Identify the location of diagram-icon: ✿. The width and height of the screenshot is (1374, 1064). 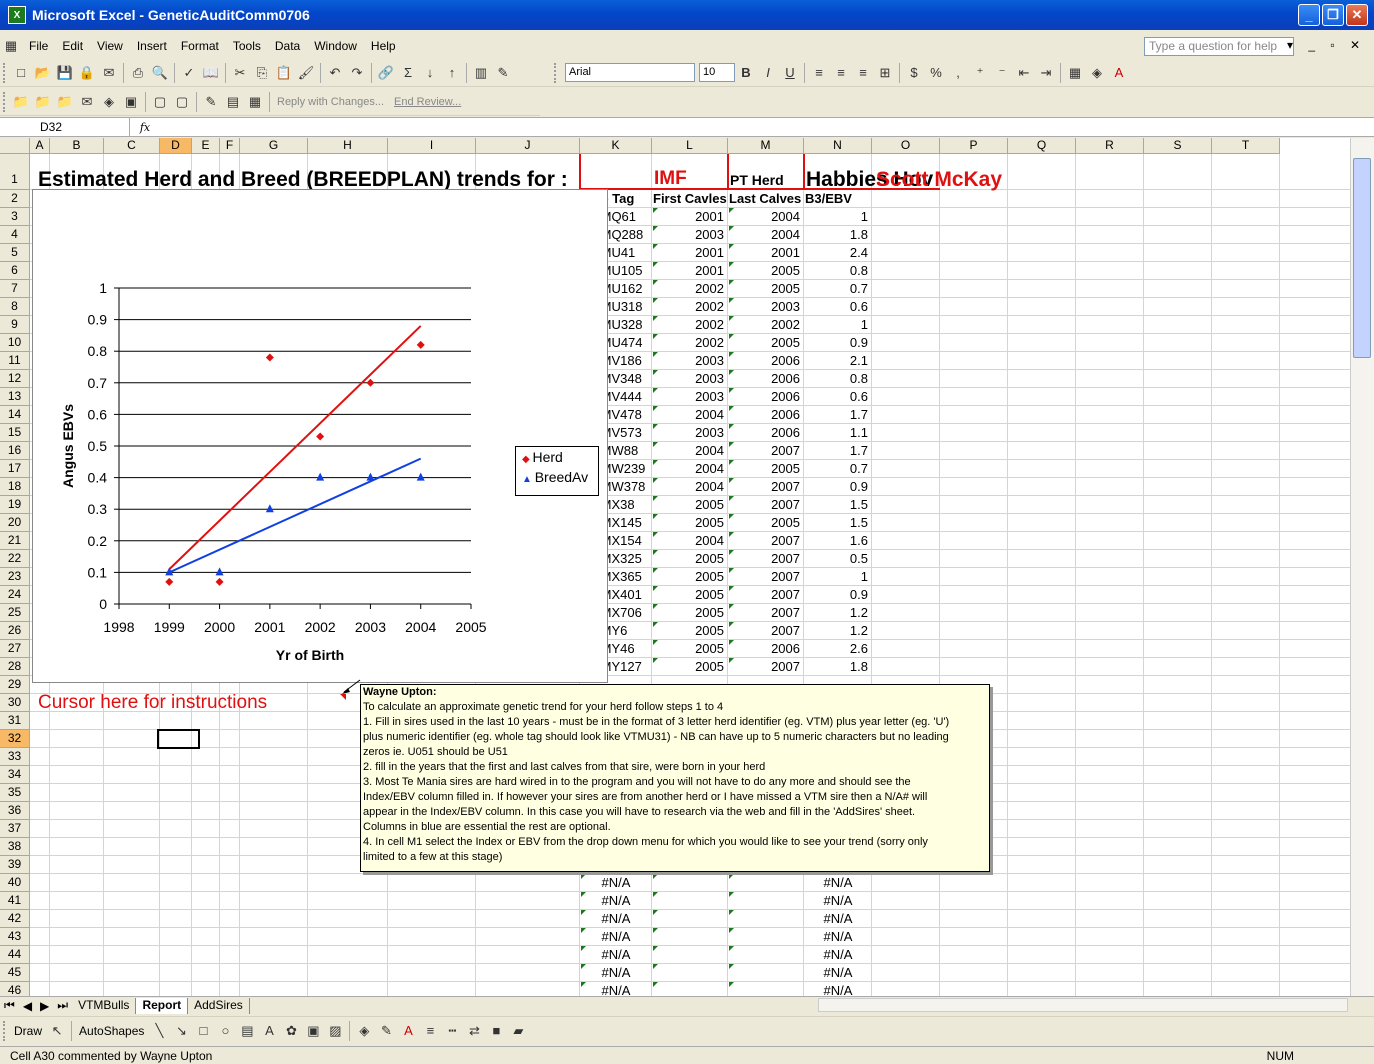
(291, 1031).